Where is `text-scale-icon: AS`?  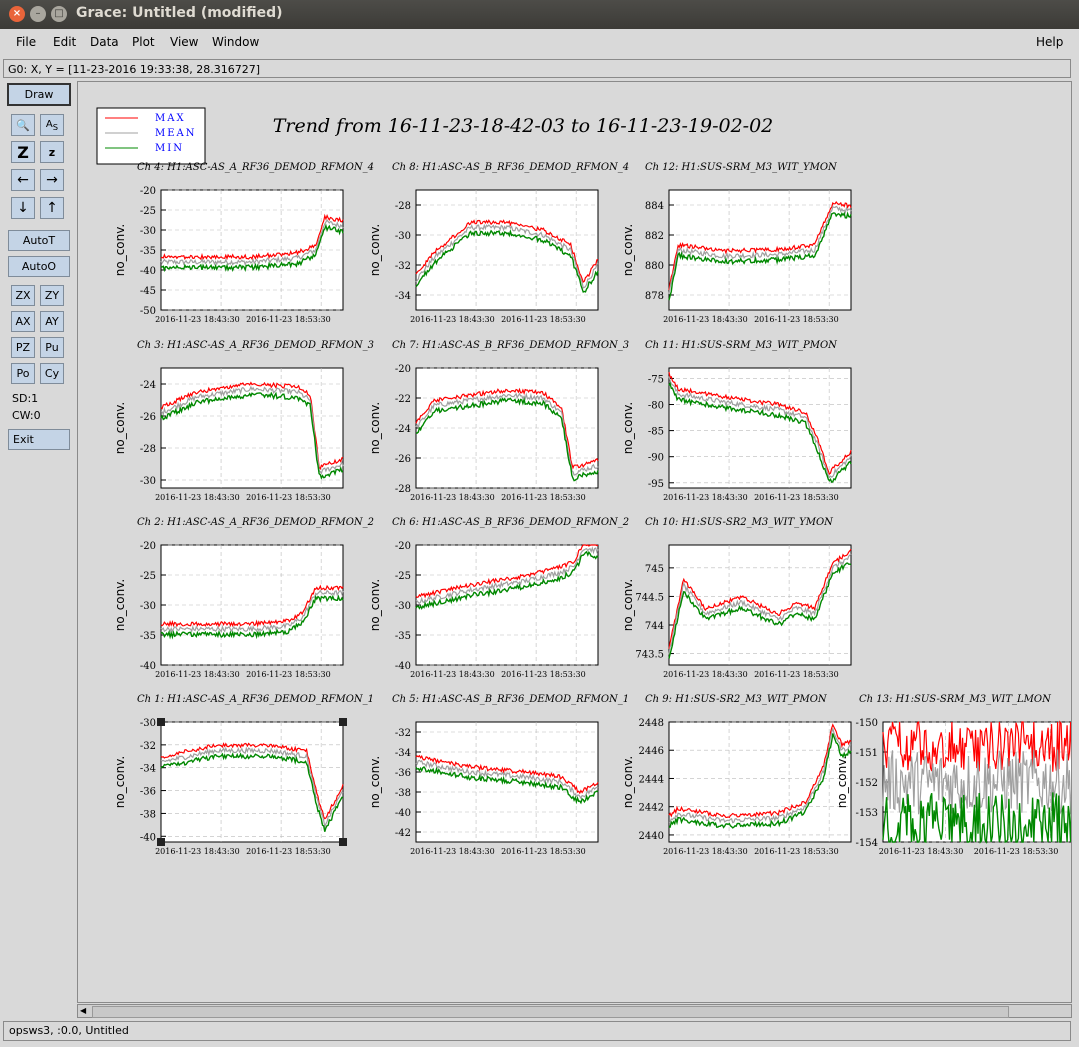 text-scale-icon: AS is located at coordinates (52, 125).